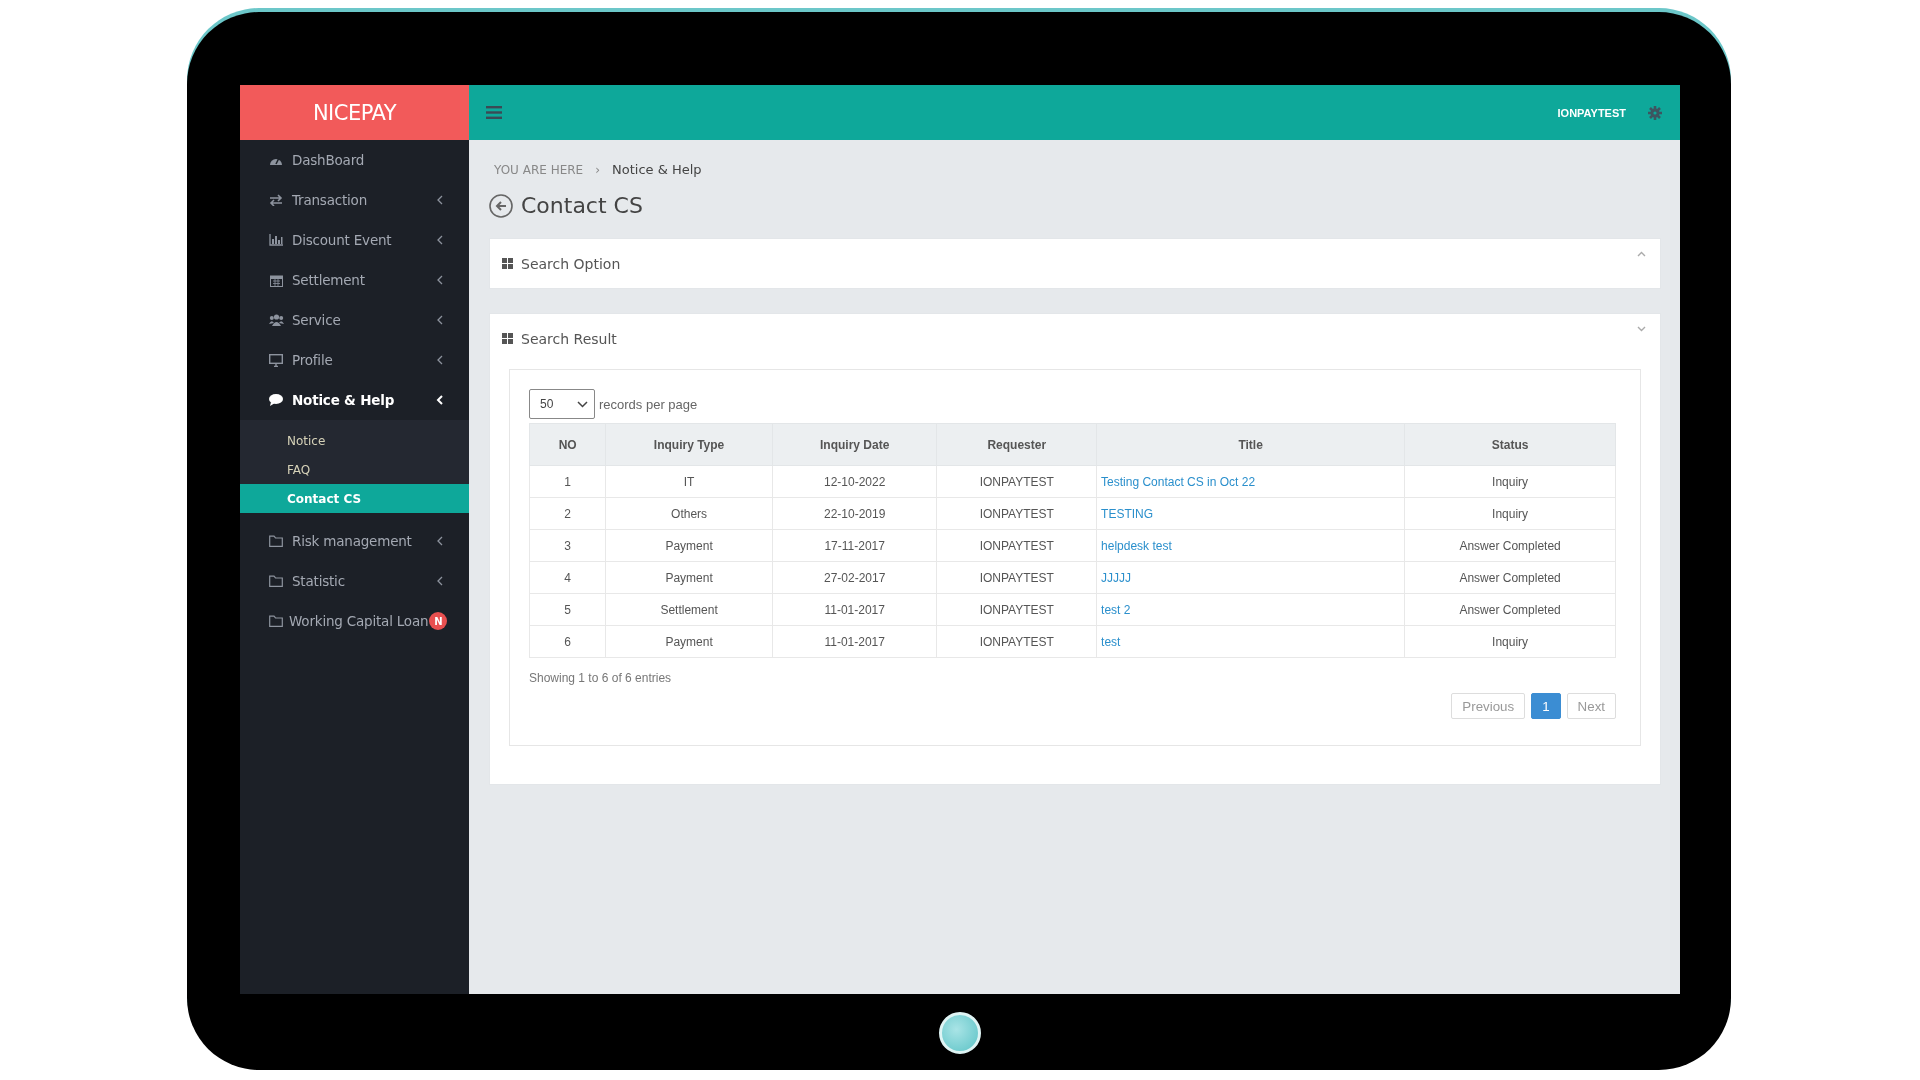 The height and width of the screenshot is (1080, 1920). What do you see at coordinates (1016, 444) in the screenshot?
I see `column-header: Requester` at bounding box center [1016, 444].